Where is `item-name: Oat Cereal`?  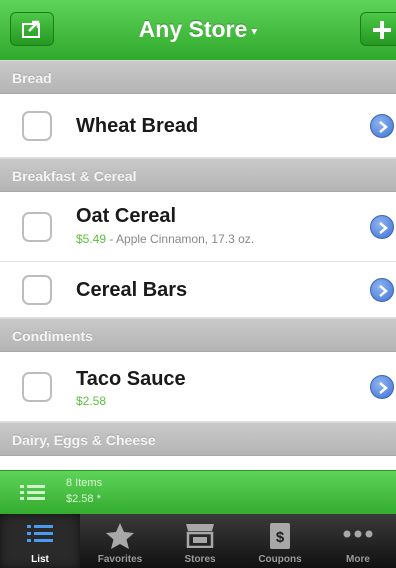 item-name: Oat Cereal is located at coordinates (126, 216).